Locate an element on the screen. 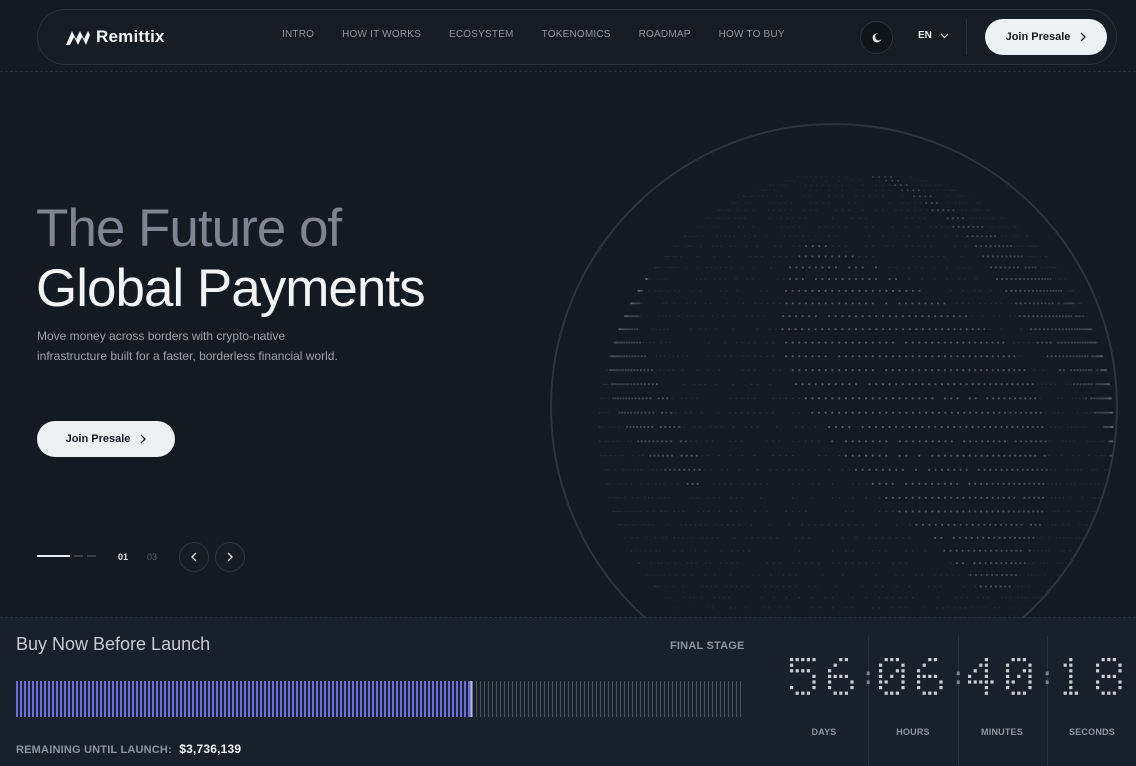  nav-item-how-it-works: HOW IT WORKS is located at coordinates (381, 34).